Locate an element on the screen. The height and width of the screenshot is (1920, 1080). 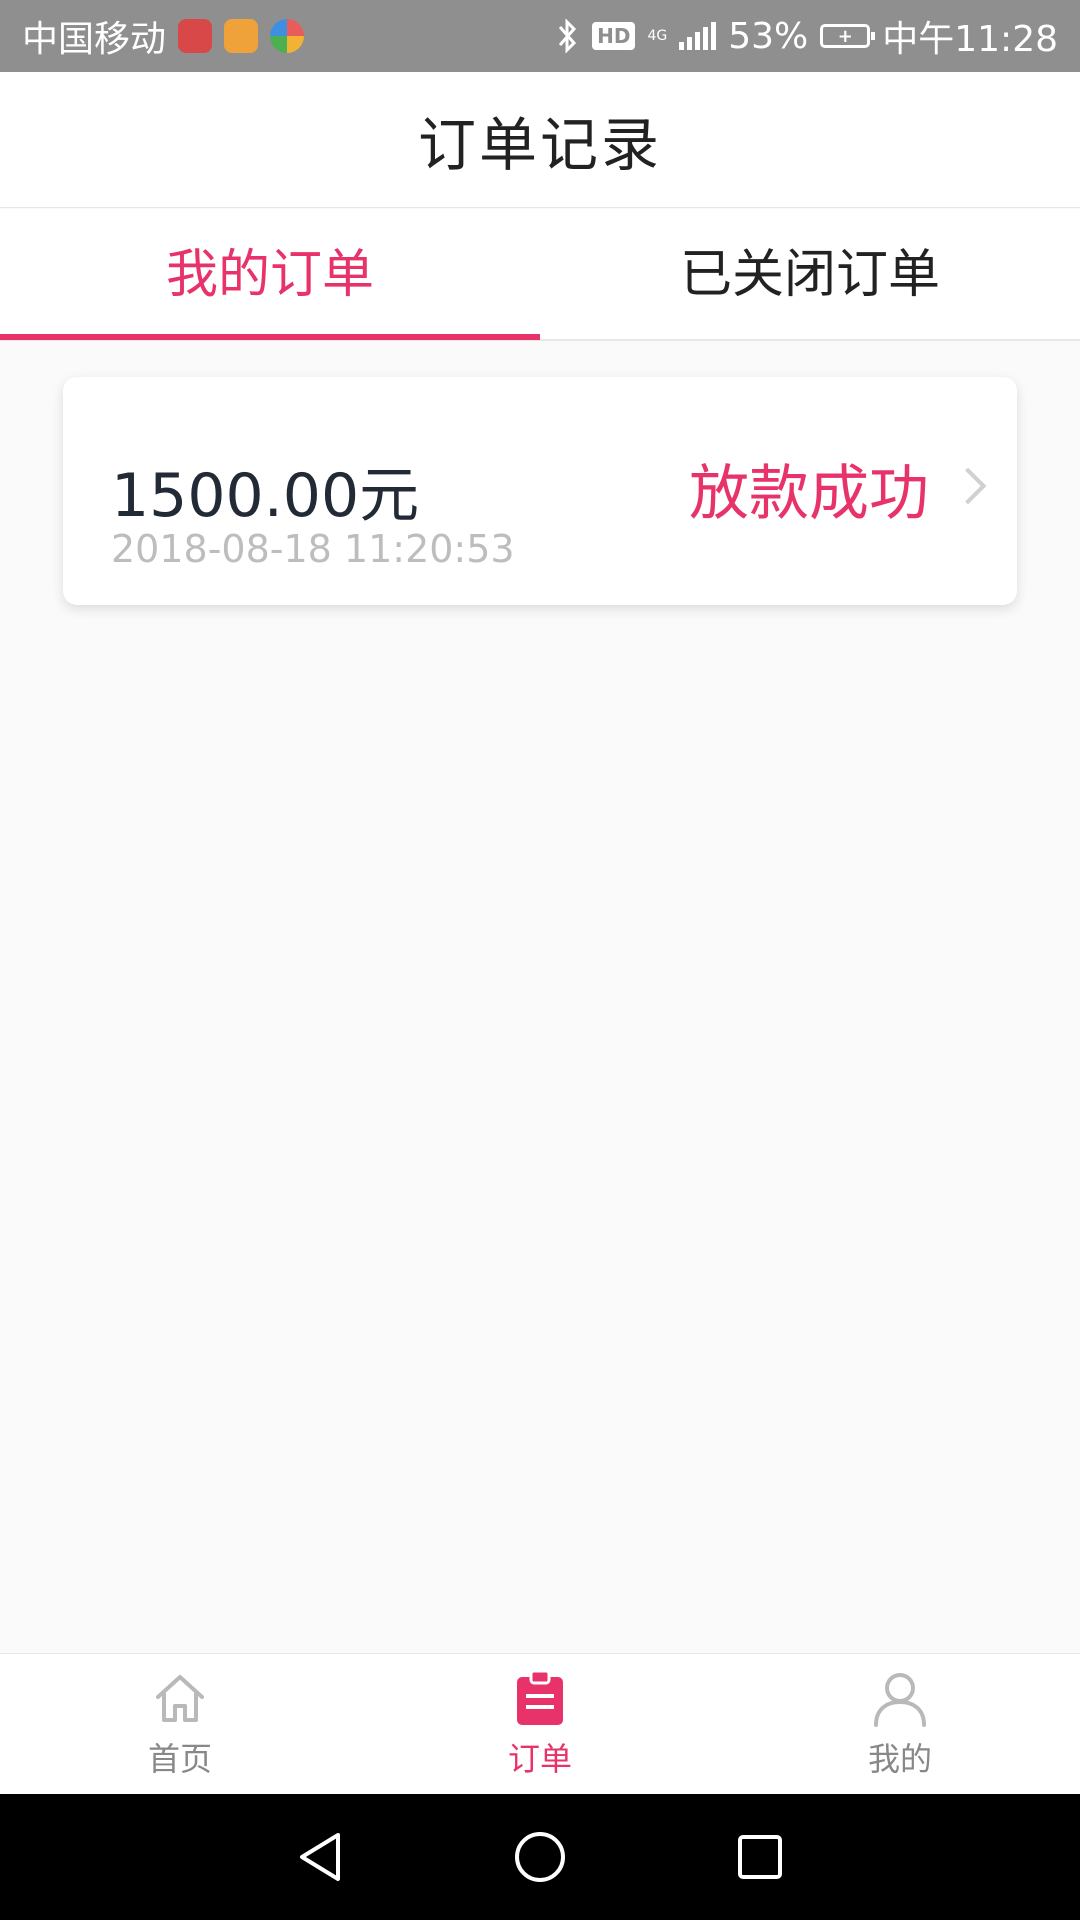
tab-closed-orders: 已关闭订单 is located at coordinates (810, 274).